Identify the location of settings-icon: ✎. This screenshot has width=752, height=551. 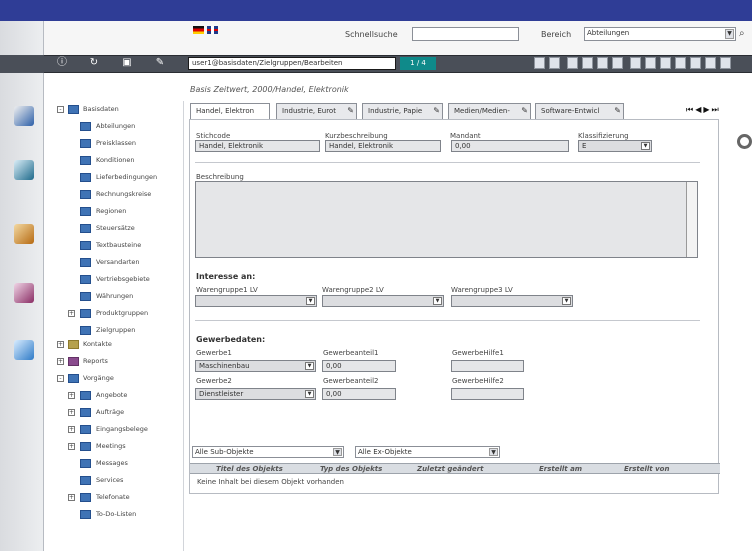
(160, 63).